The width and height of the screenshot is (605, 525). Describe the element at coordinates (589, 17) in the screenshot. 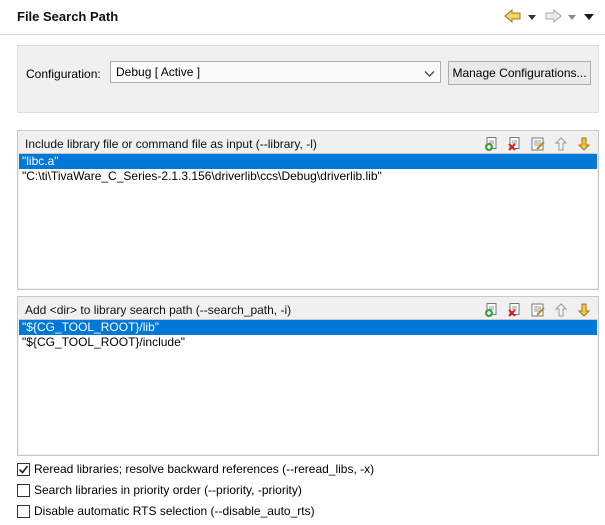

I see `view-menu-icon` at that location.